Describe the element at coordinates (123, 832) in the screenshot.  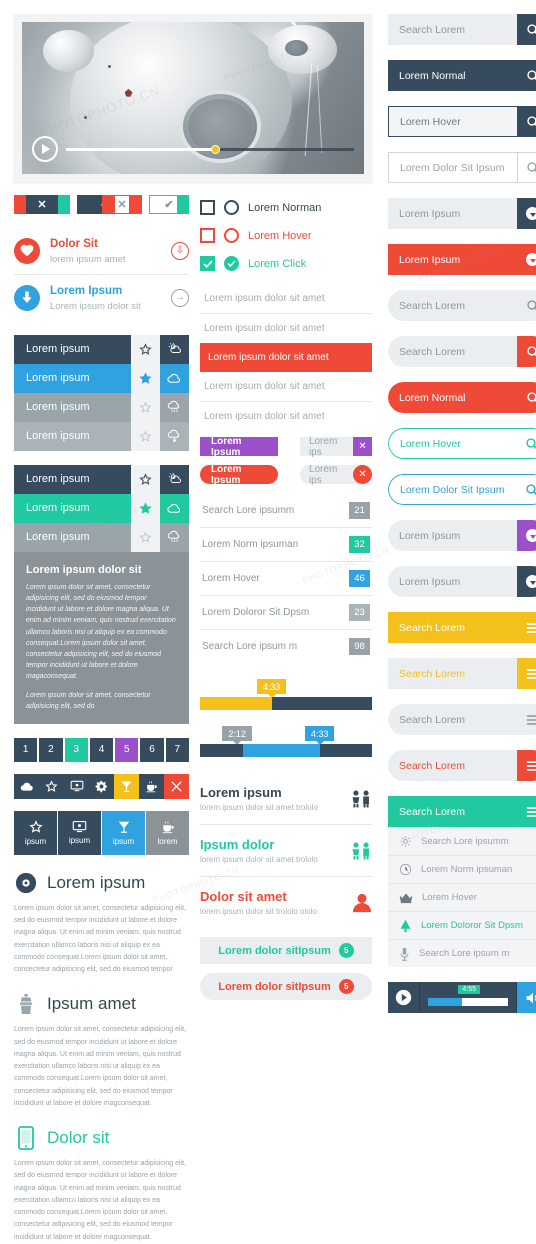
I see `tab-cocktail: ipsum` at that location.